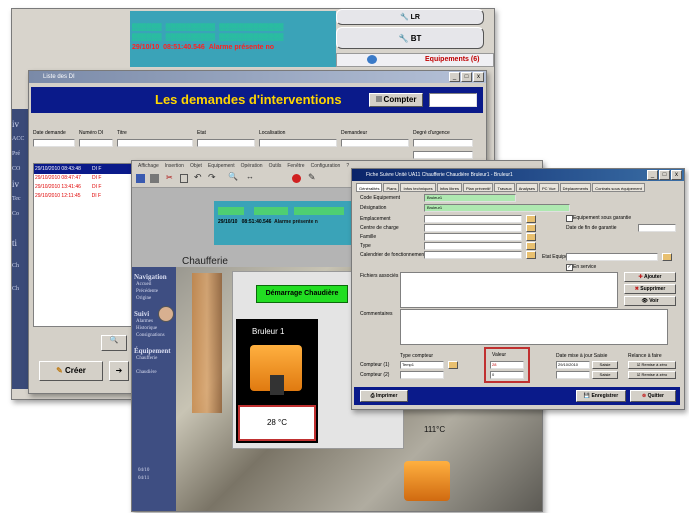  Describe the element at coordinates (605, 365) in the screenshot. I see `saisie1-button: Saisie` at that location.